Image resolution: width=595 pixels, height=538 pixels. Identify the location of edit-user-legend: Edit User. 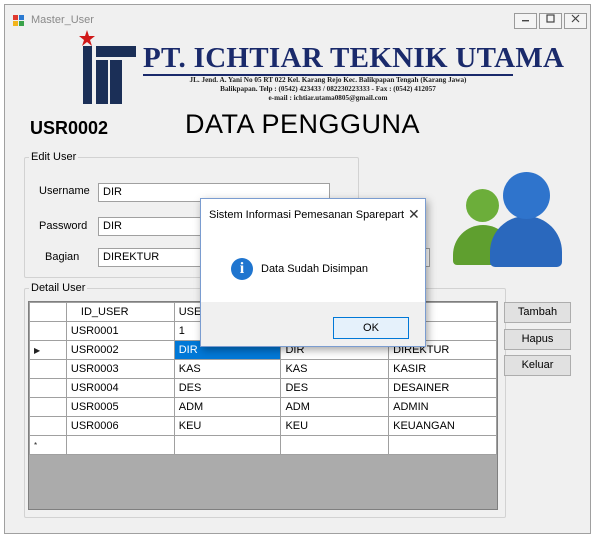
(54, 157).